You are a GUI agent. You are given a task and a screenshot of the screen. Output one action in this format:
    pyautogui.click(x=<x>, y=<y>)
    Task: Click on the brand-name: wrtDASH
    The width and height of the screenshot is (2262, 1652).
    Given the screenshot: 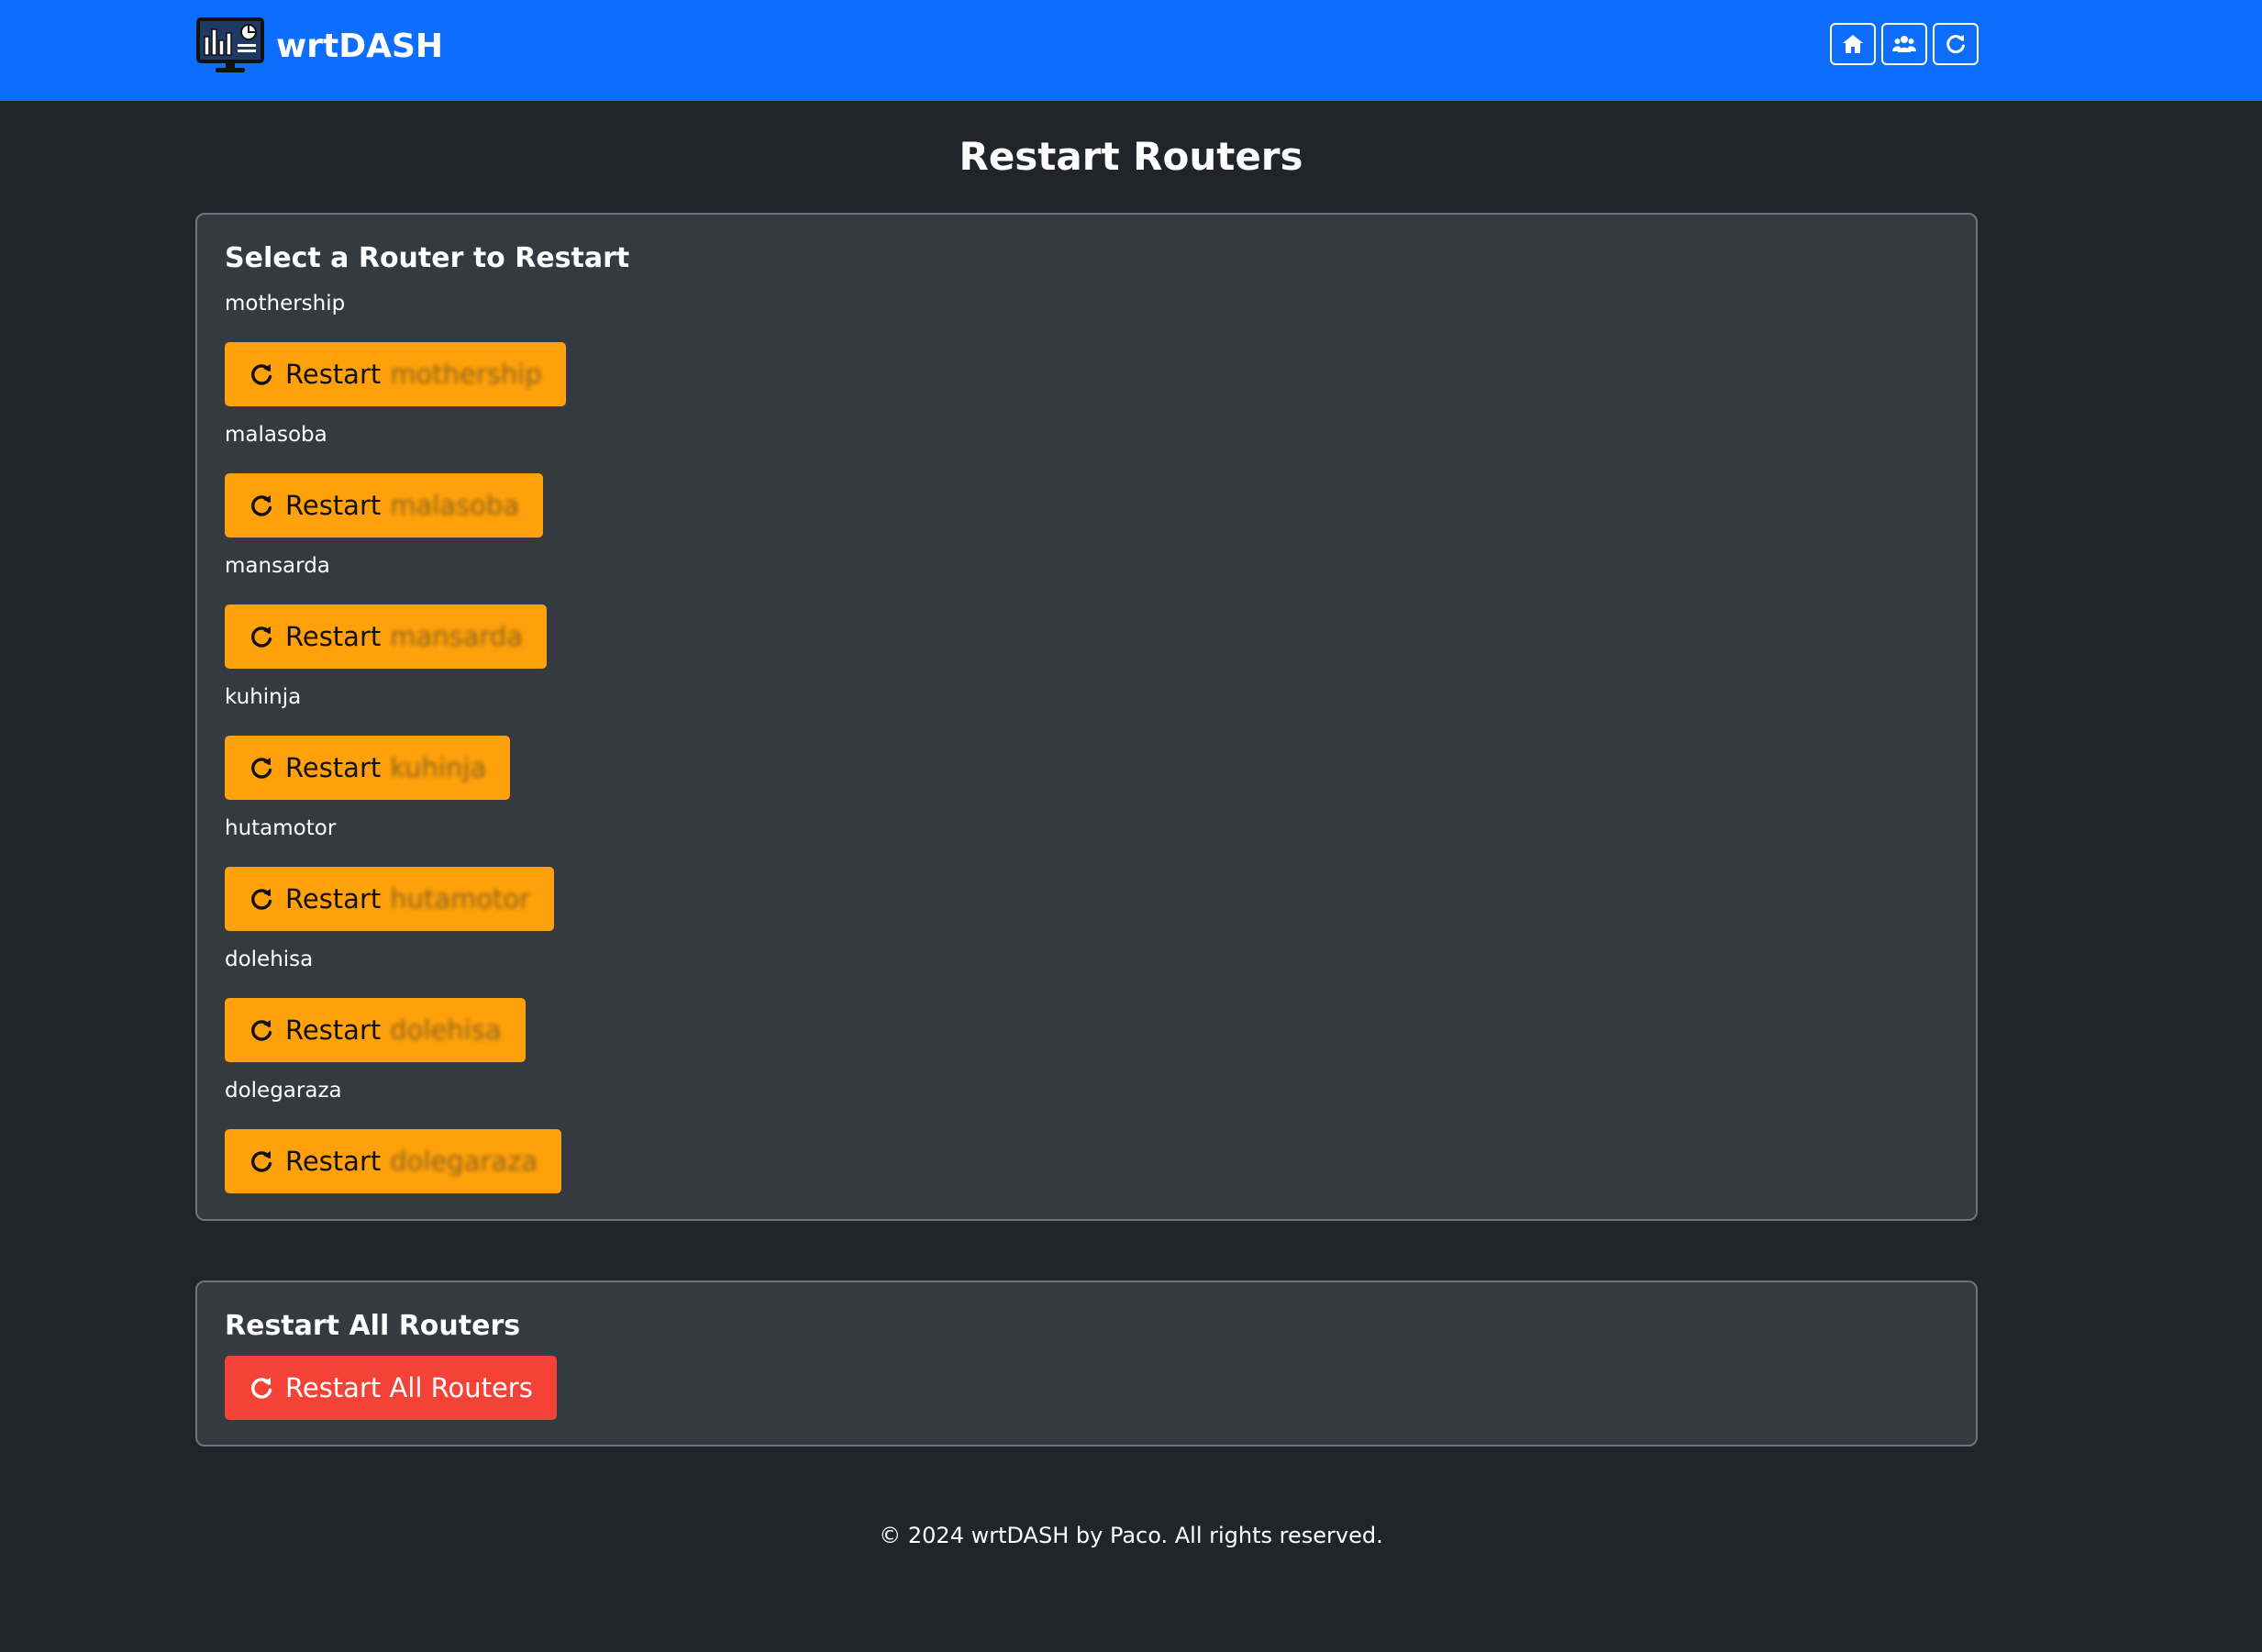 What is the action you would take?
    pyautogui.click(x=360, y=46)
    